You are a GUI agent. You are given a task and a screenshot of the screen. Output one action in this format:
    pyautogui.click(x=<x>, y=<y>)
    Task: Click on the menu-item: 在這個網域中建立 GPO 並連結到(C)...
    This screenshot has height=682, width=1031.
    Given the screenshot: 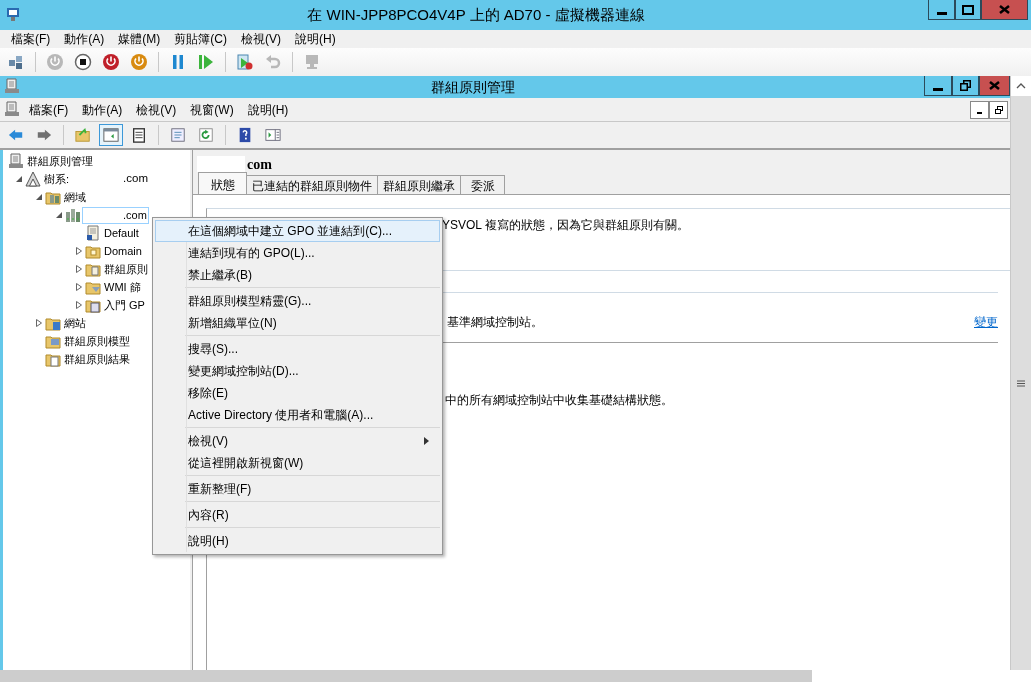 What is the action you would take?
    pyautogui.click(x=297, y=231)
    